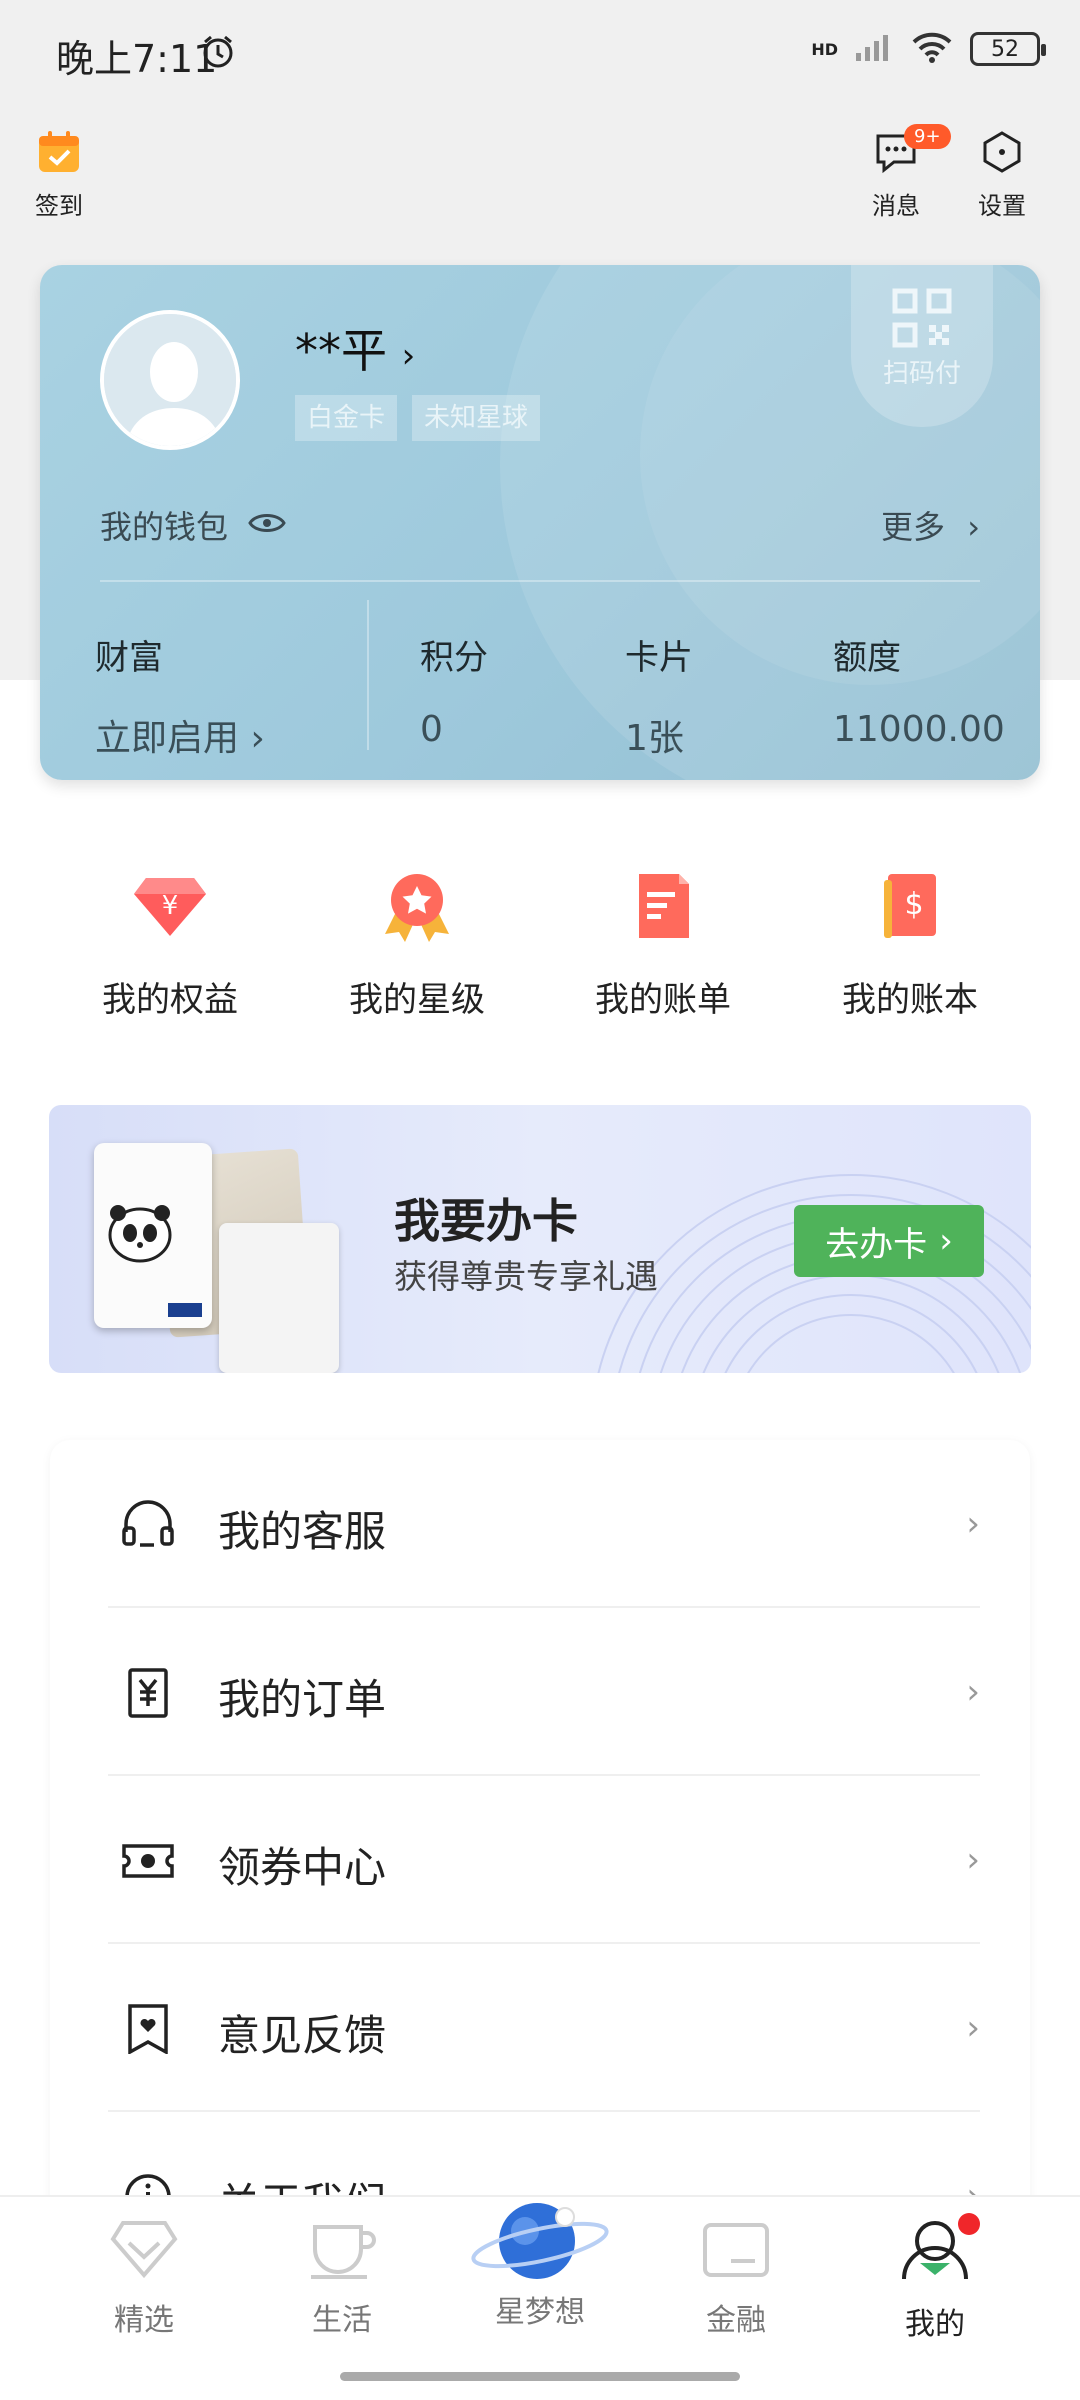 Image resolution: width=1080 pixels, height=2400 pixels. Describe the element at coordinates (540, 1524) in the screenshot. I see `menu-item-customer-service: 我的客服 ›` at that location.